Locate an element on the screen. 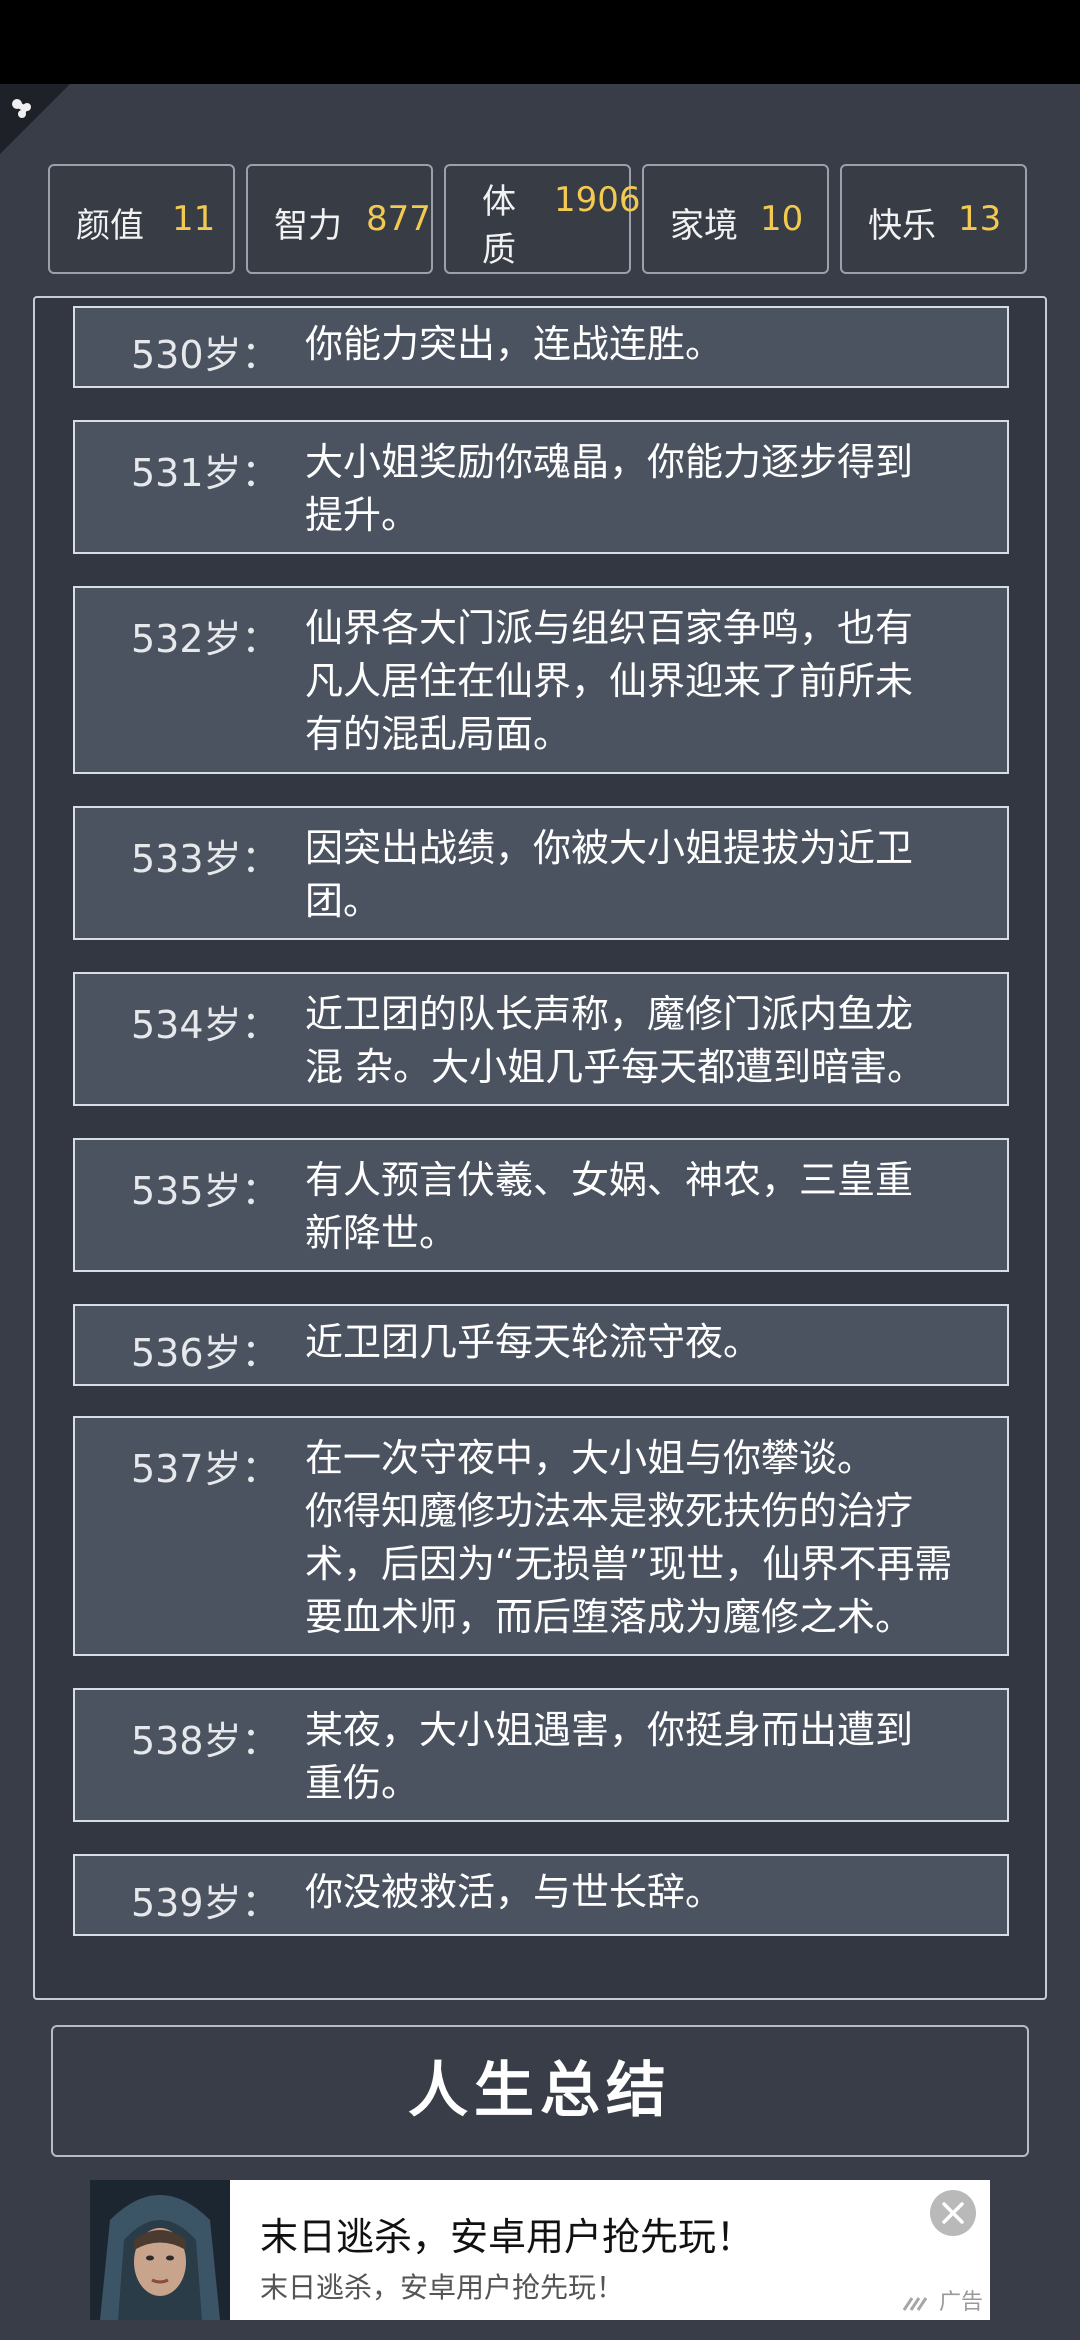 This screenshot has height=2340, width=1080. ad-banner: 末日逃杀，安卓用户抢先玩！ 末日逃杀，安卓用户抢先玩！ 广告 is located at coordinates (540, 2250).